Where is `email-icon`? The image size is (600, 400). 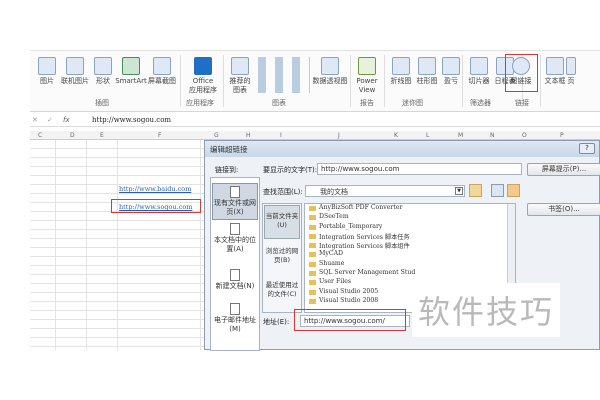 email-icon is located at coordinates (235, 309).